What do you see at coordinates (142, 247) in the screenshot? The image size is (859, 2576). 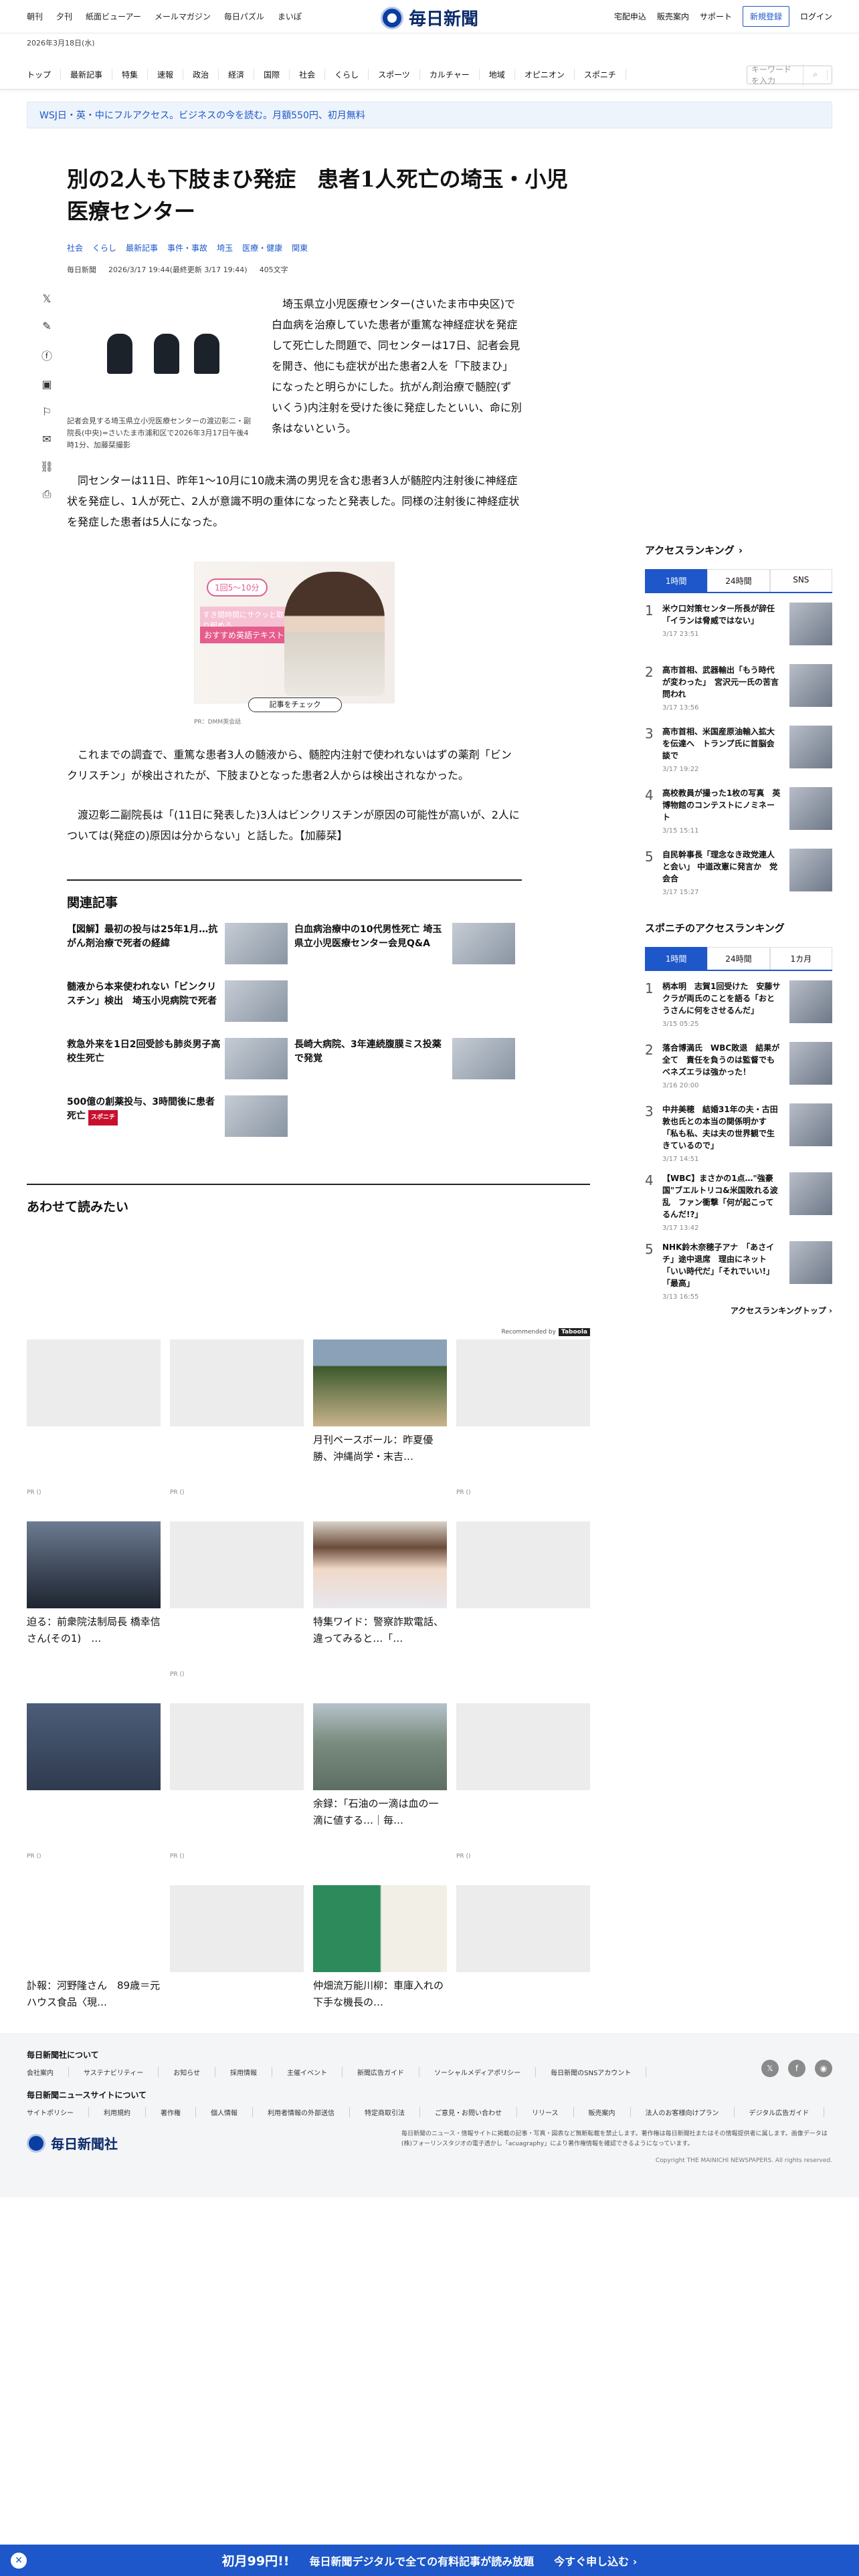 I see `tag-latest: 最新記事` at bounding box center [142, 247].